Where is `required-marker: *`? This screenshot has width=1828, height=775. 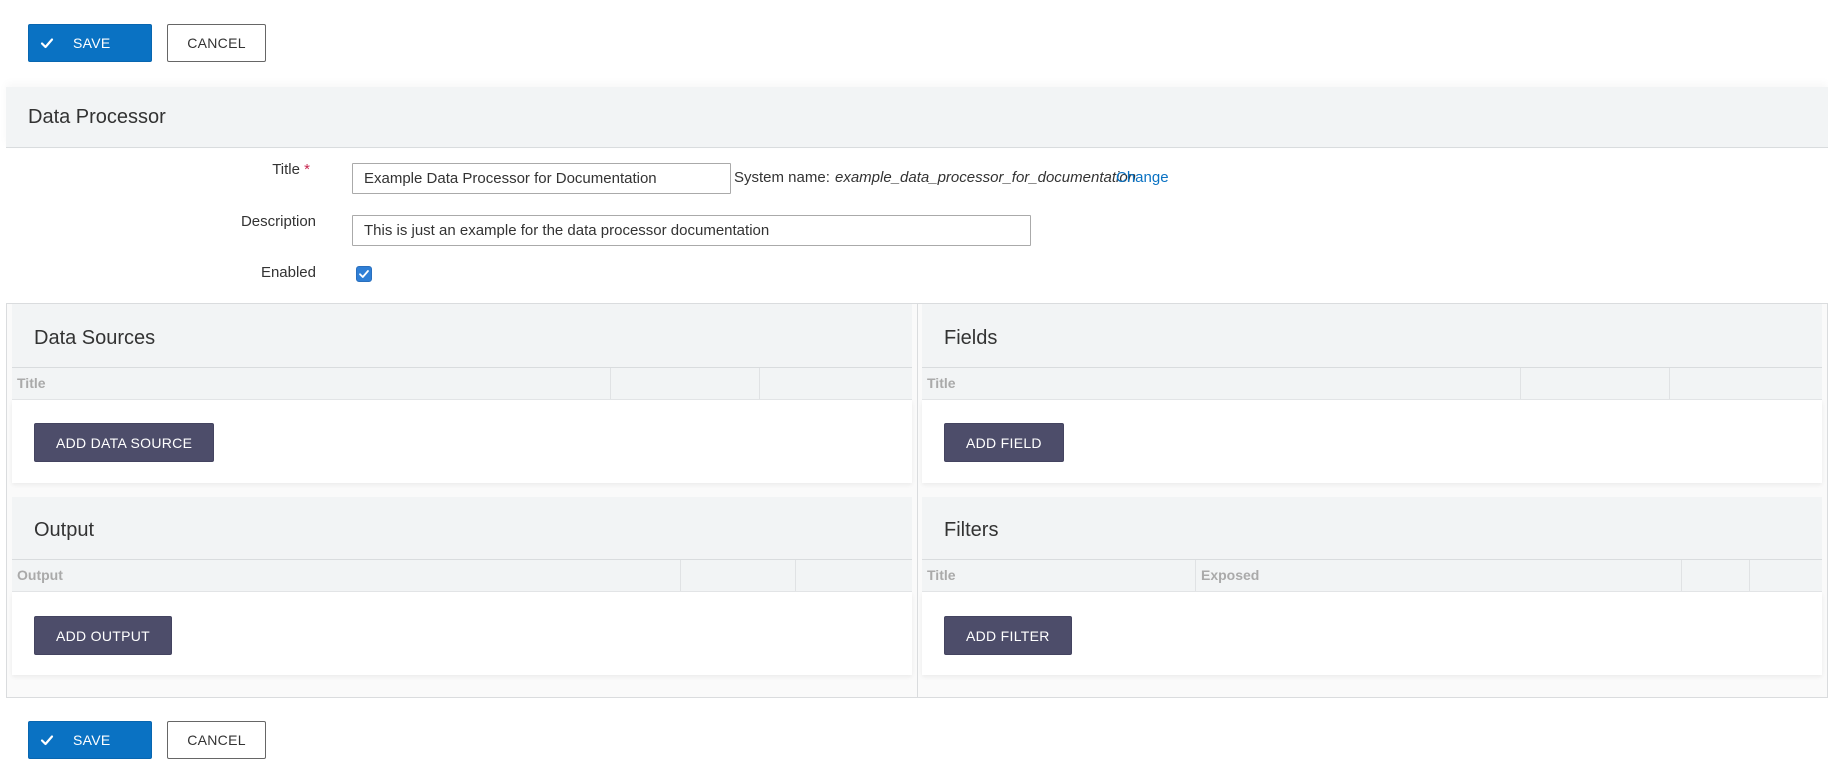 required-marker: * is located at coordinates (307, 169).